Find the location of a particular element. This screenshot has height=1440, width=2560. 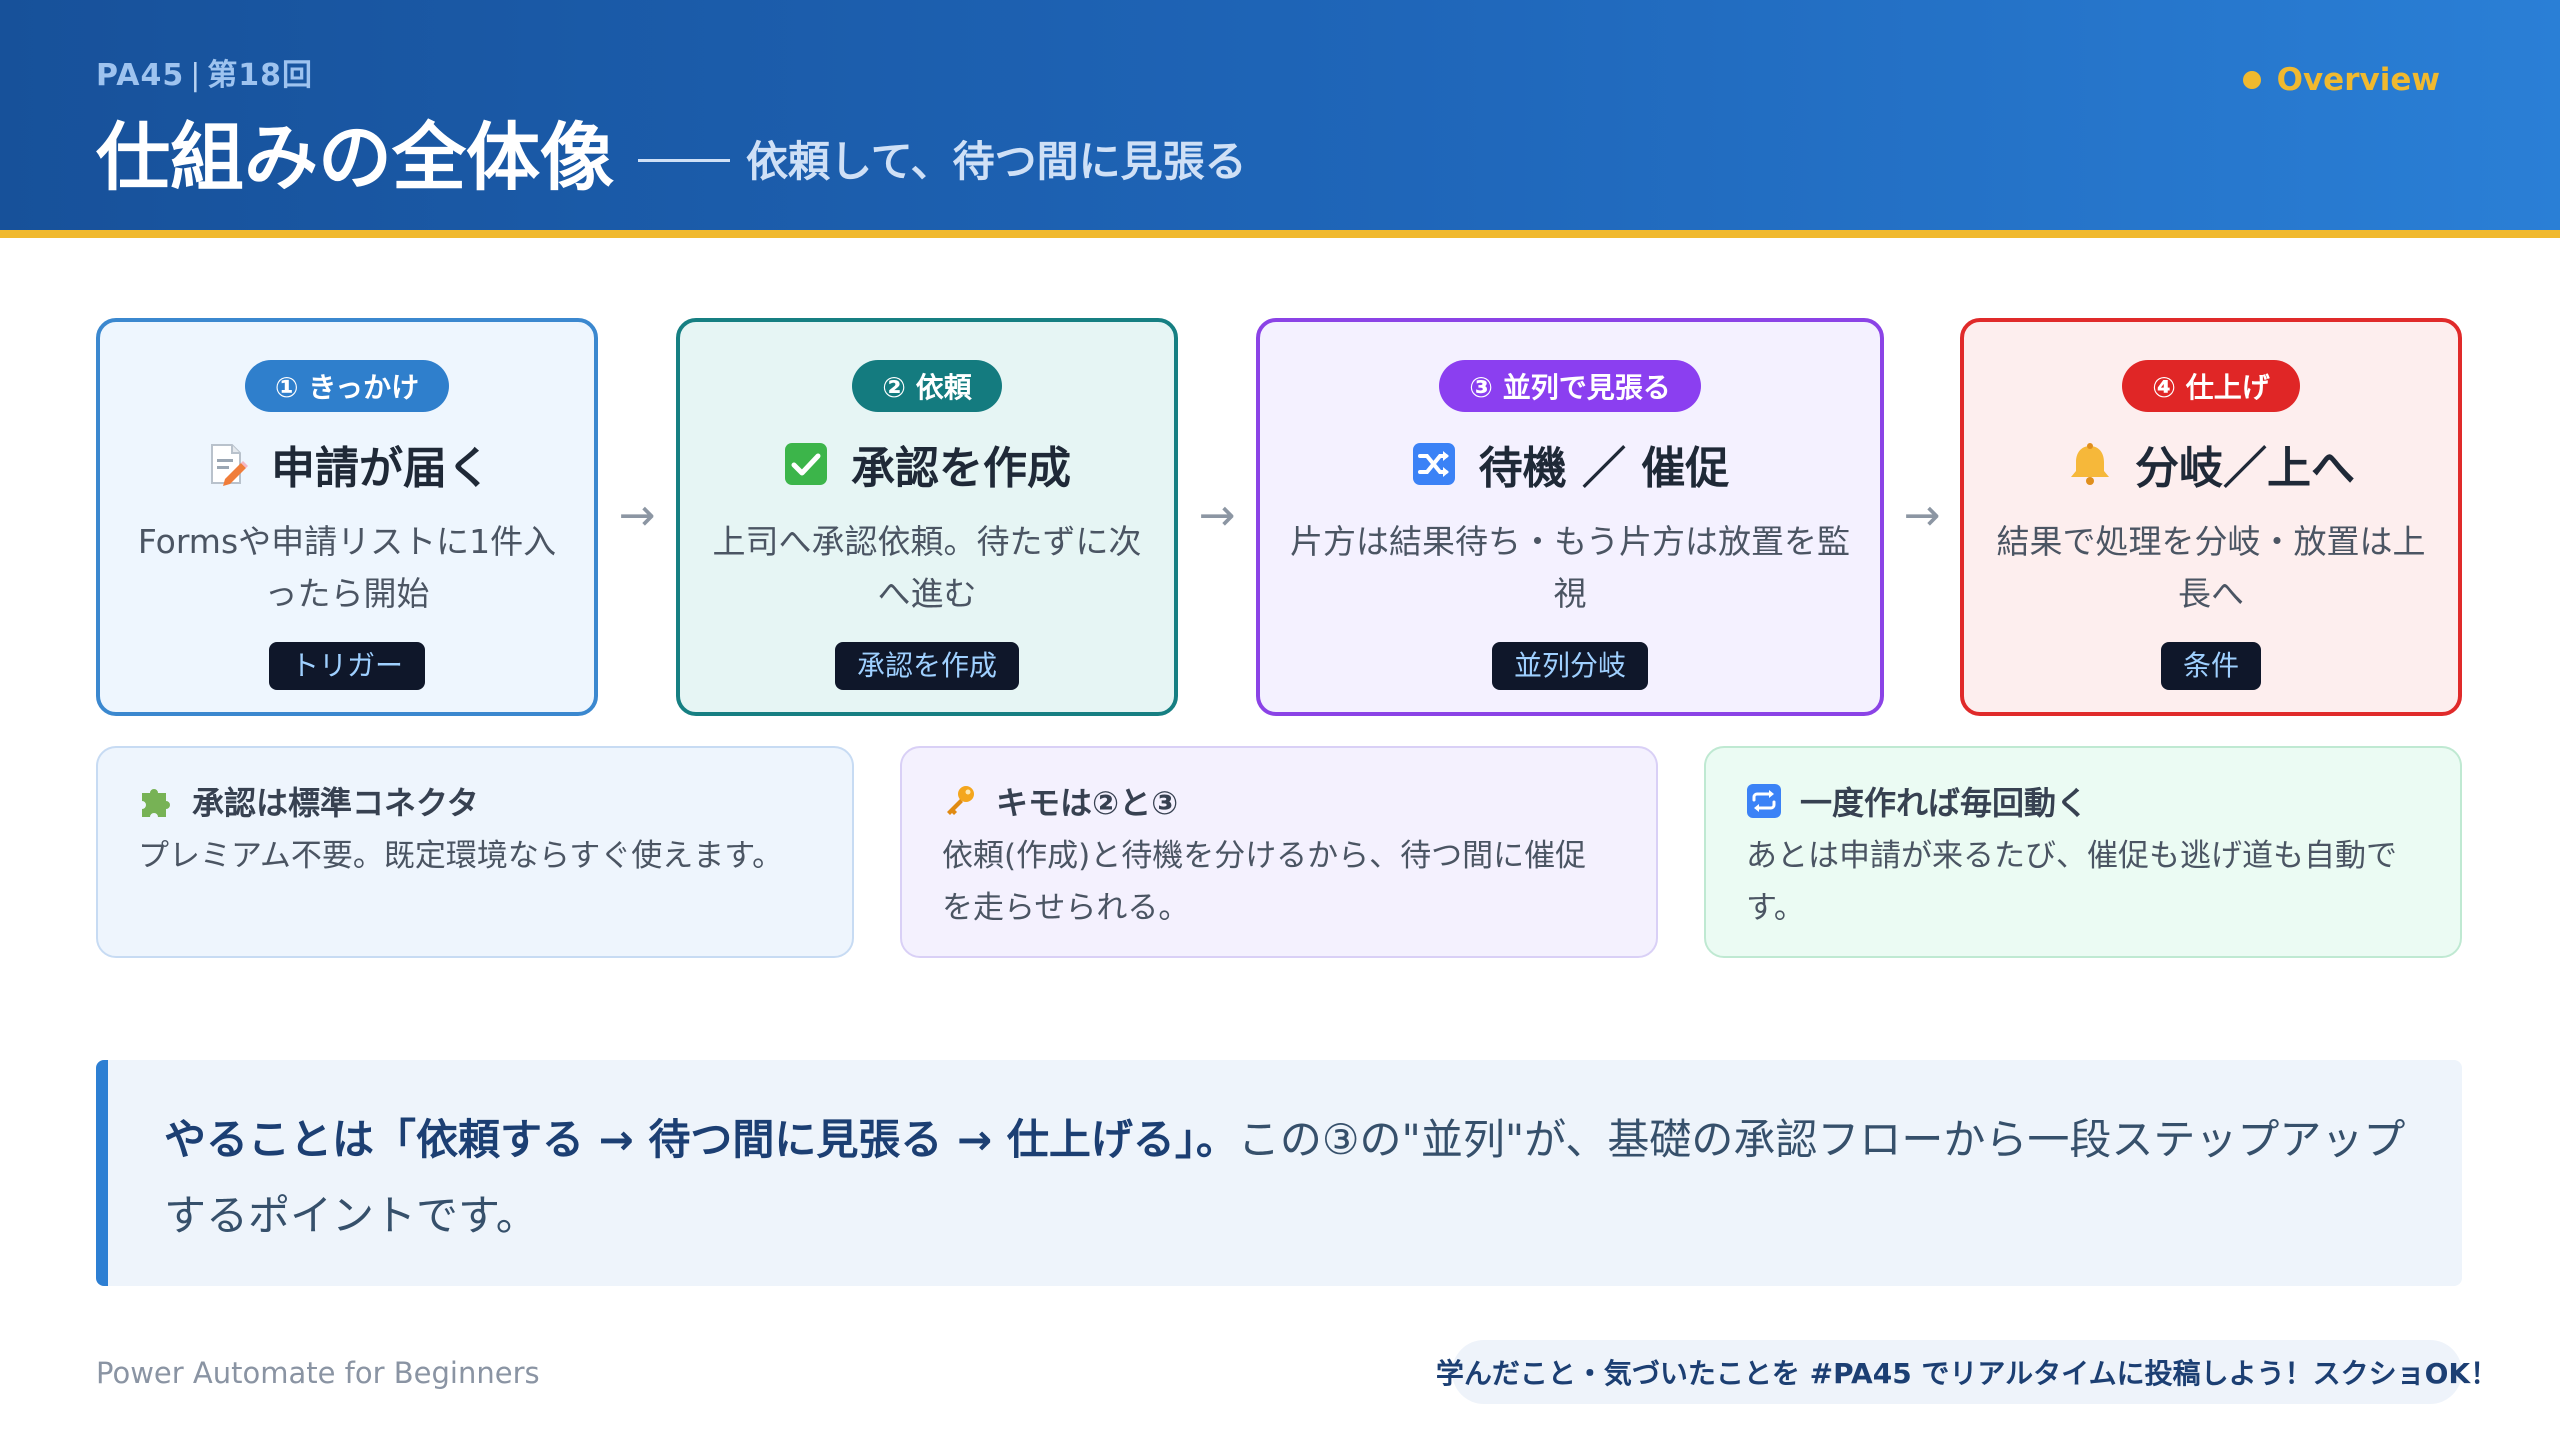

step-heading: 待機 ／ 催促 is located at coordinates (1570, 464).